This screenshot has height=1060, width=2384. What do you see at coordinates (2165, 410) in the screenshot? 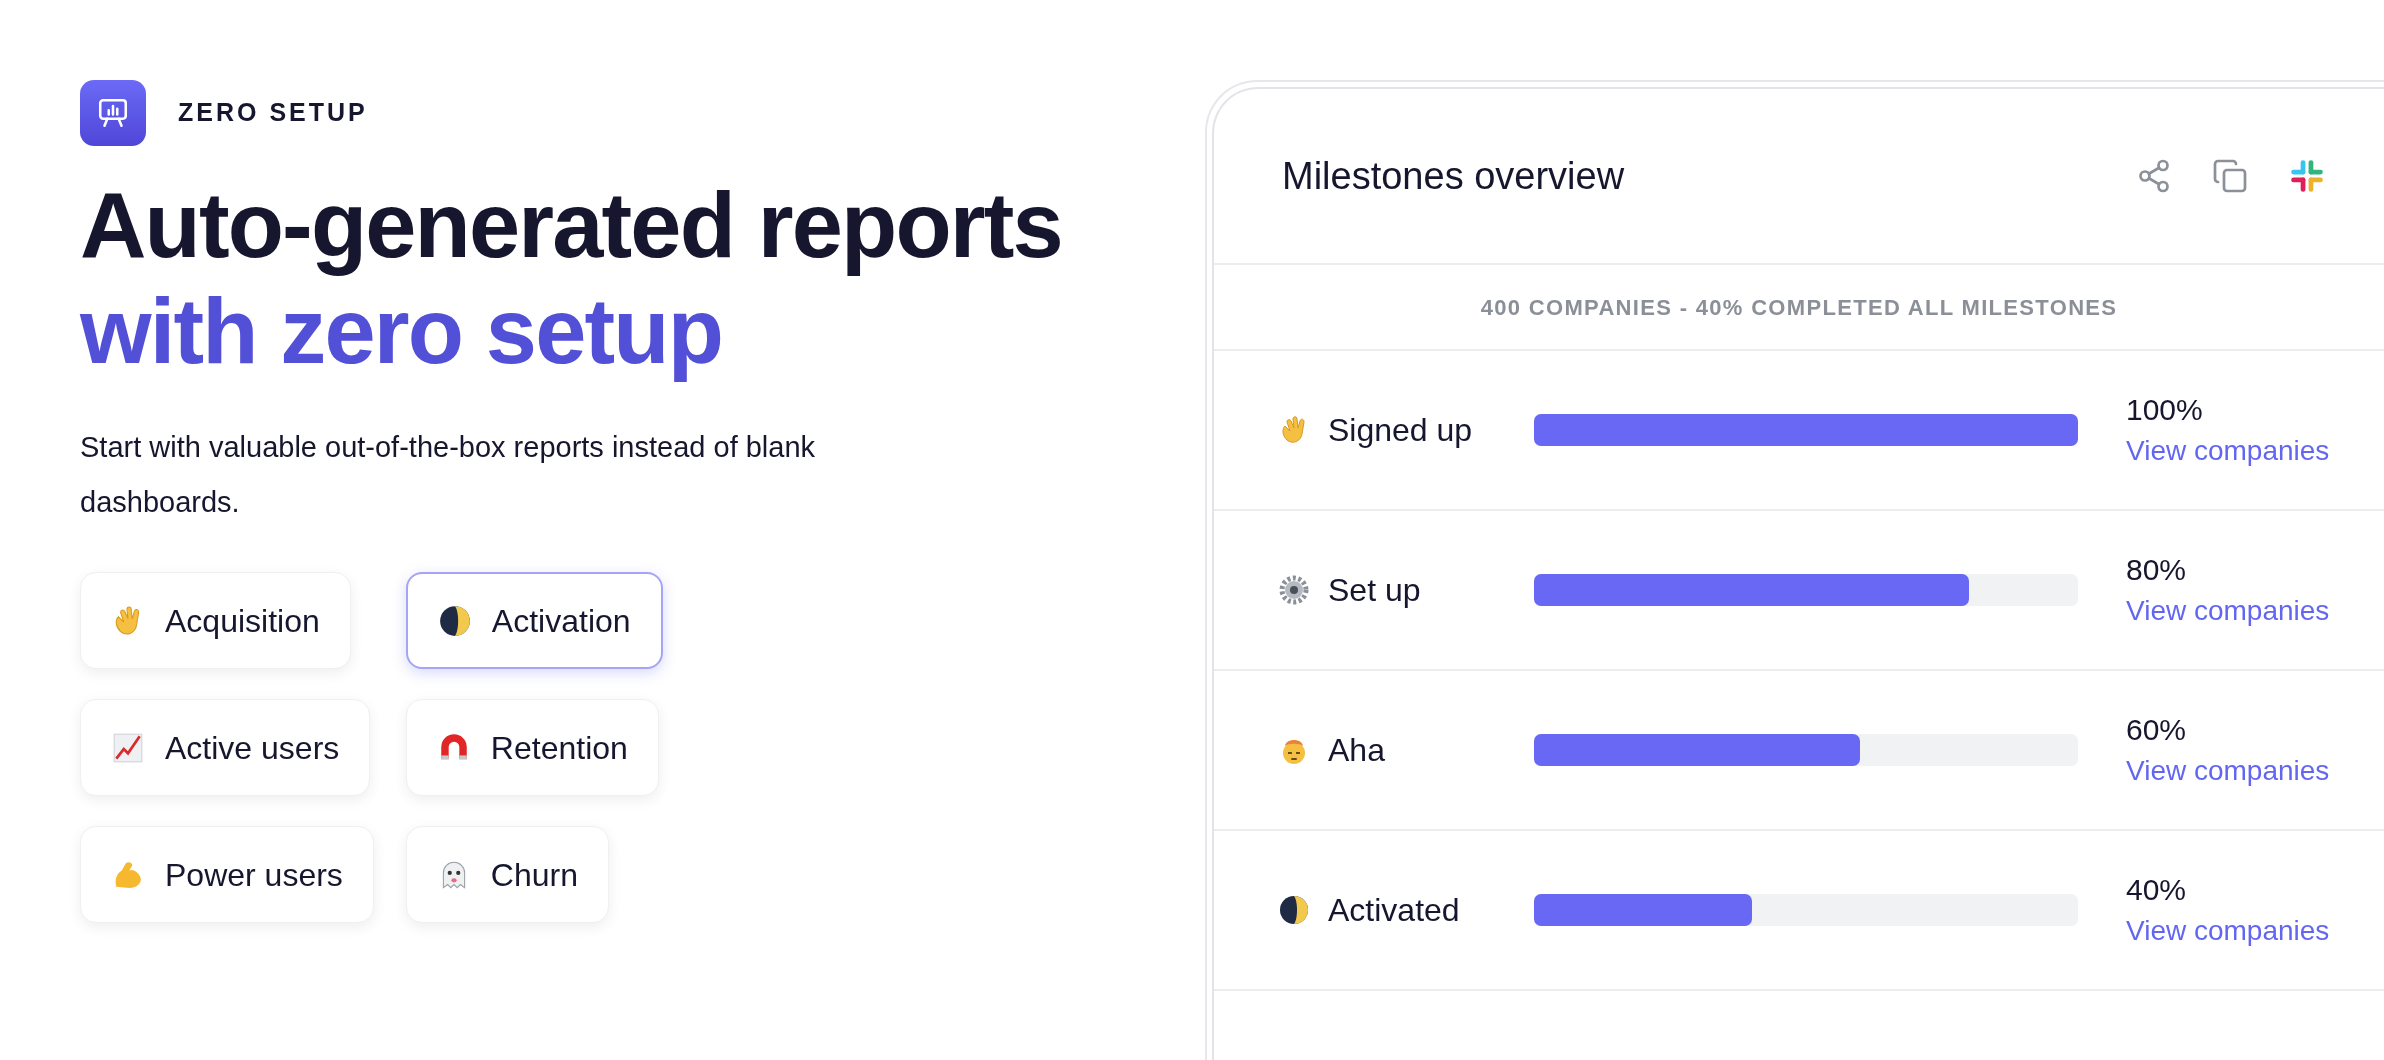
I see `percent-value: 100%` at bounding box center [2165, 410].